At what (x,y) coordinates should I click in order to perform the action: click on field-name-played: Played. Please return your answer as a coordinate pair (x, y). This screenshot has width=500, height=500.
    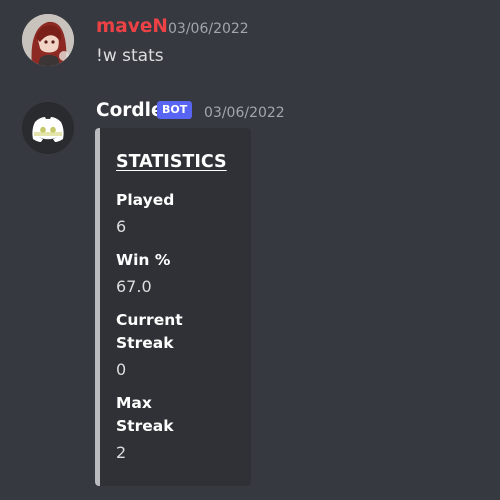
    Looking at the image, I should click on (145, 200).